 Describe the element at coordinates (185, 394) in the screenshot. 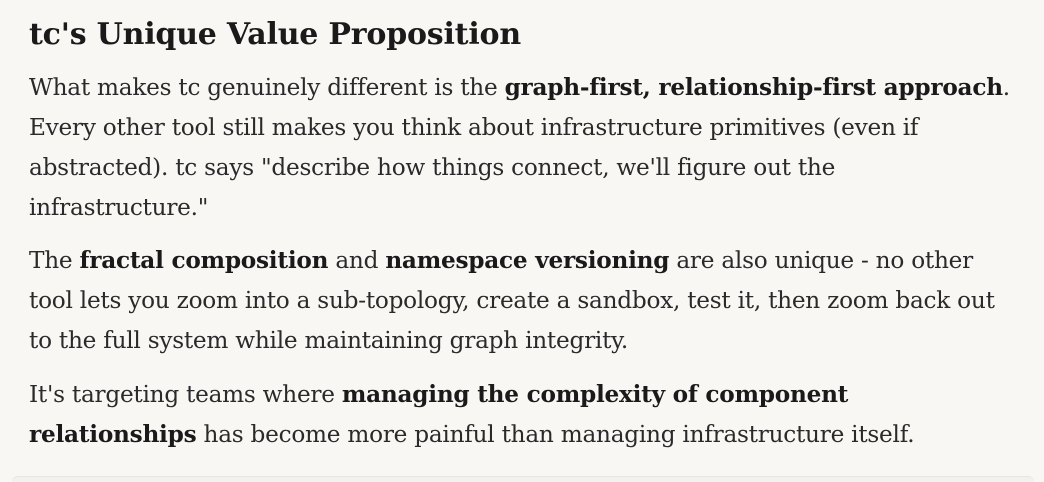

I see `paragraph-text: It's targeting teams where` at that location.